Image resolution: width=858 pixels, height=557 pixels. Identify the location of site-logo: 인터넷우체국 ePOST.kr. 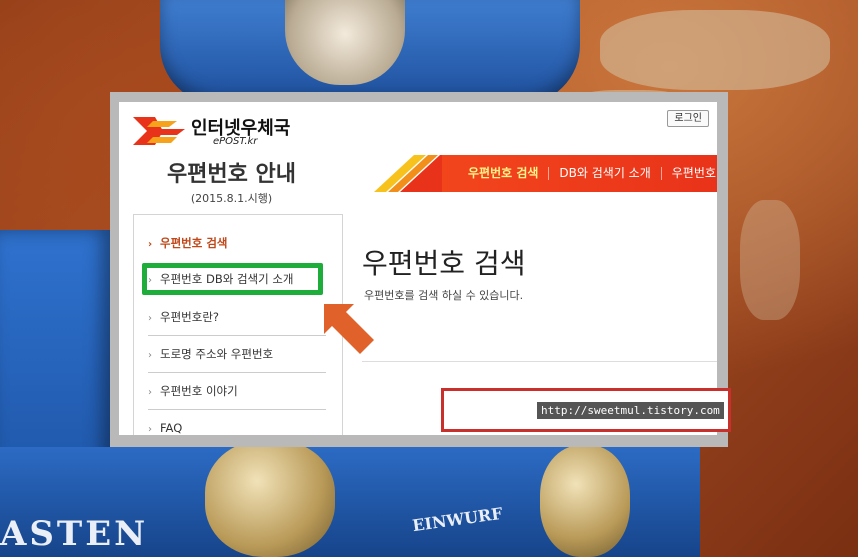
(223, 132).